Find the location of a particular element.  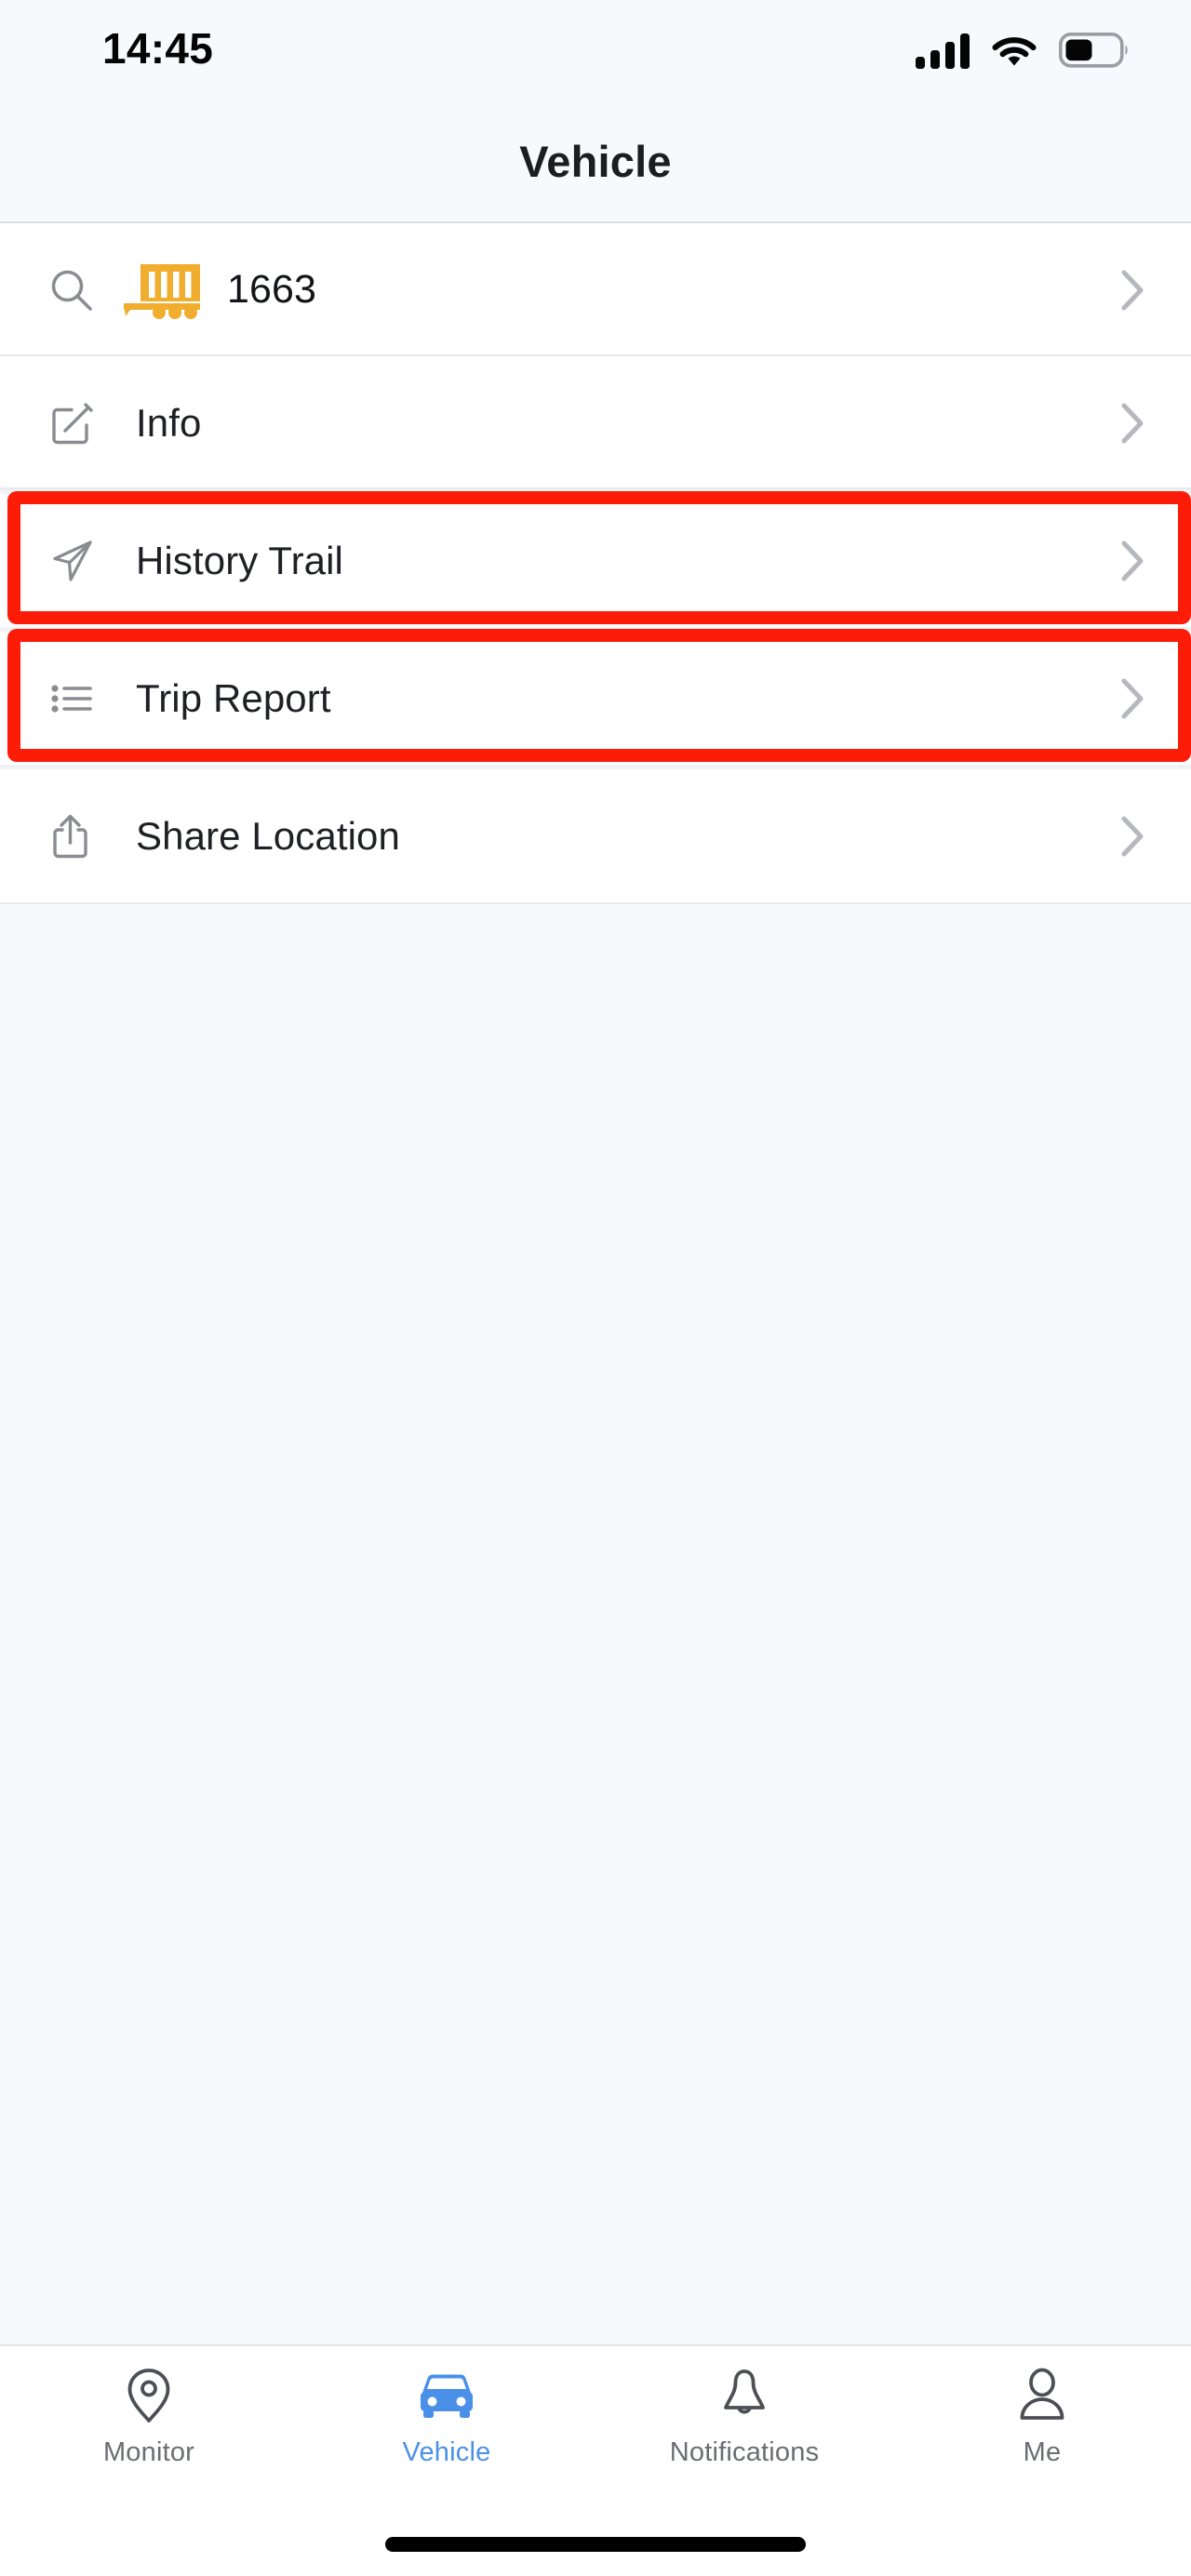

home-indicator-area is located at coordinates (595, 2544).